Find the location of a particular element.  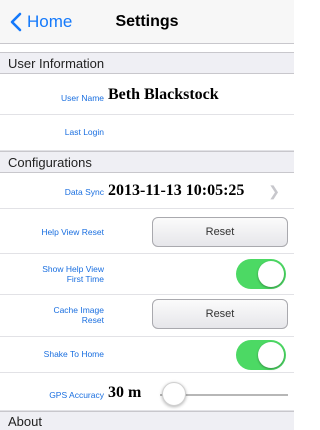

user-name-value: Beth Blackstock is located at coordinates (163, 94).